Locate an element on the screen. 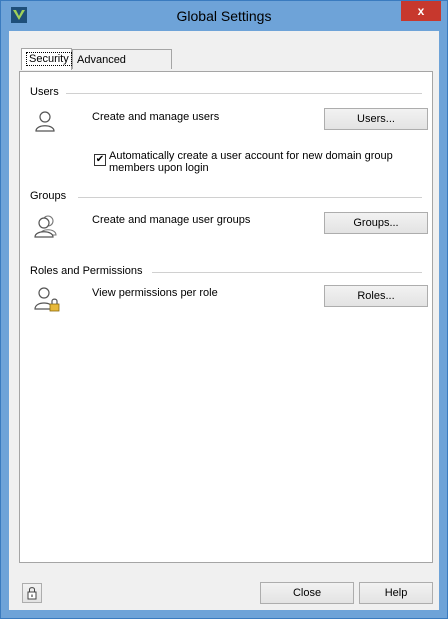  title-bar: Global Settings x is located at coordinates (224, 16).